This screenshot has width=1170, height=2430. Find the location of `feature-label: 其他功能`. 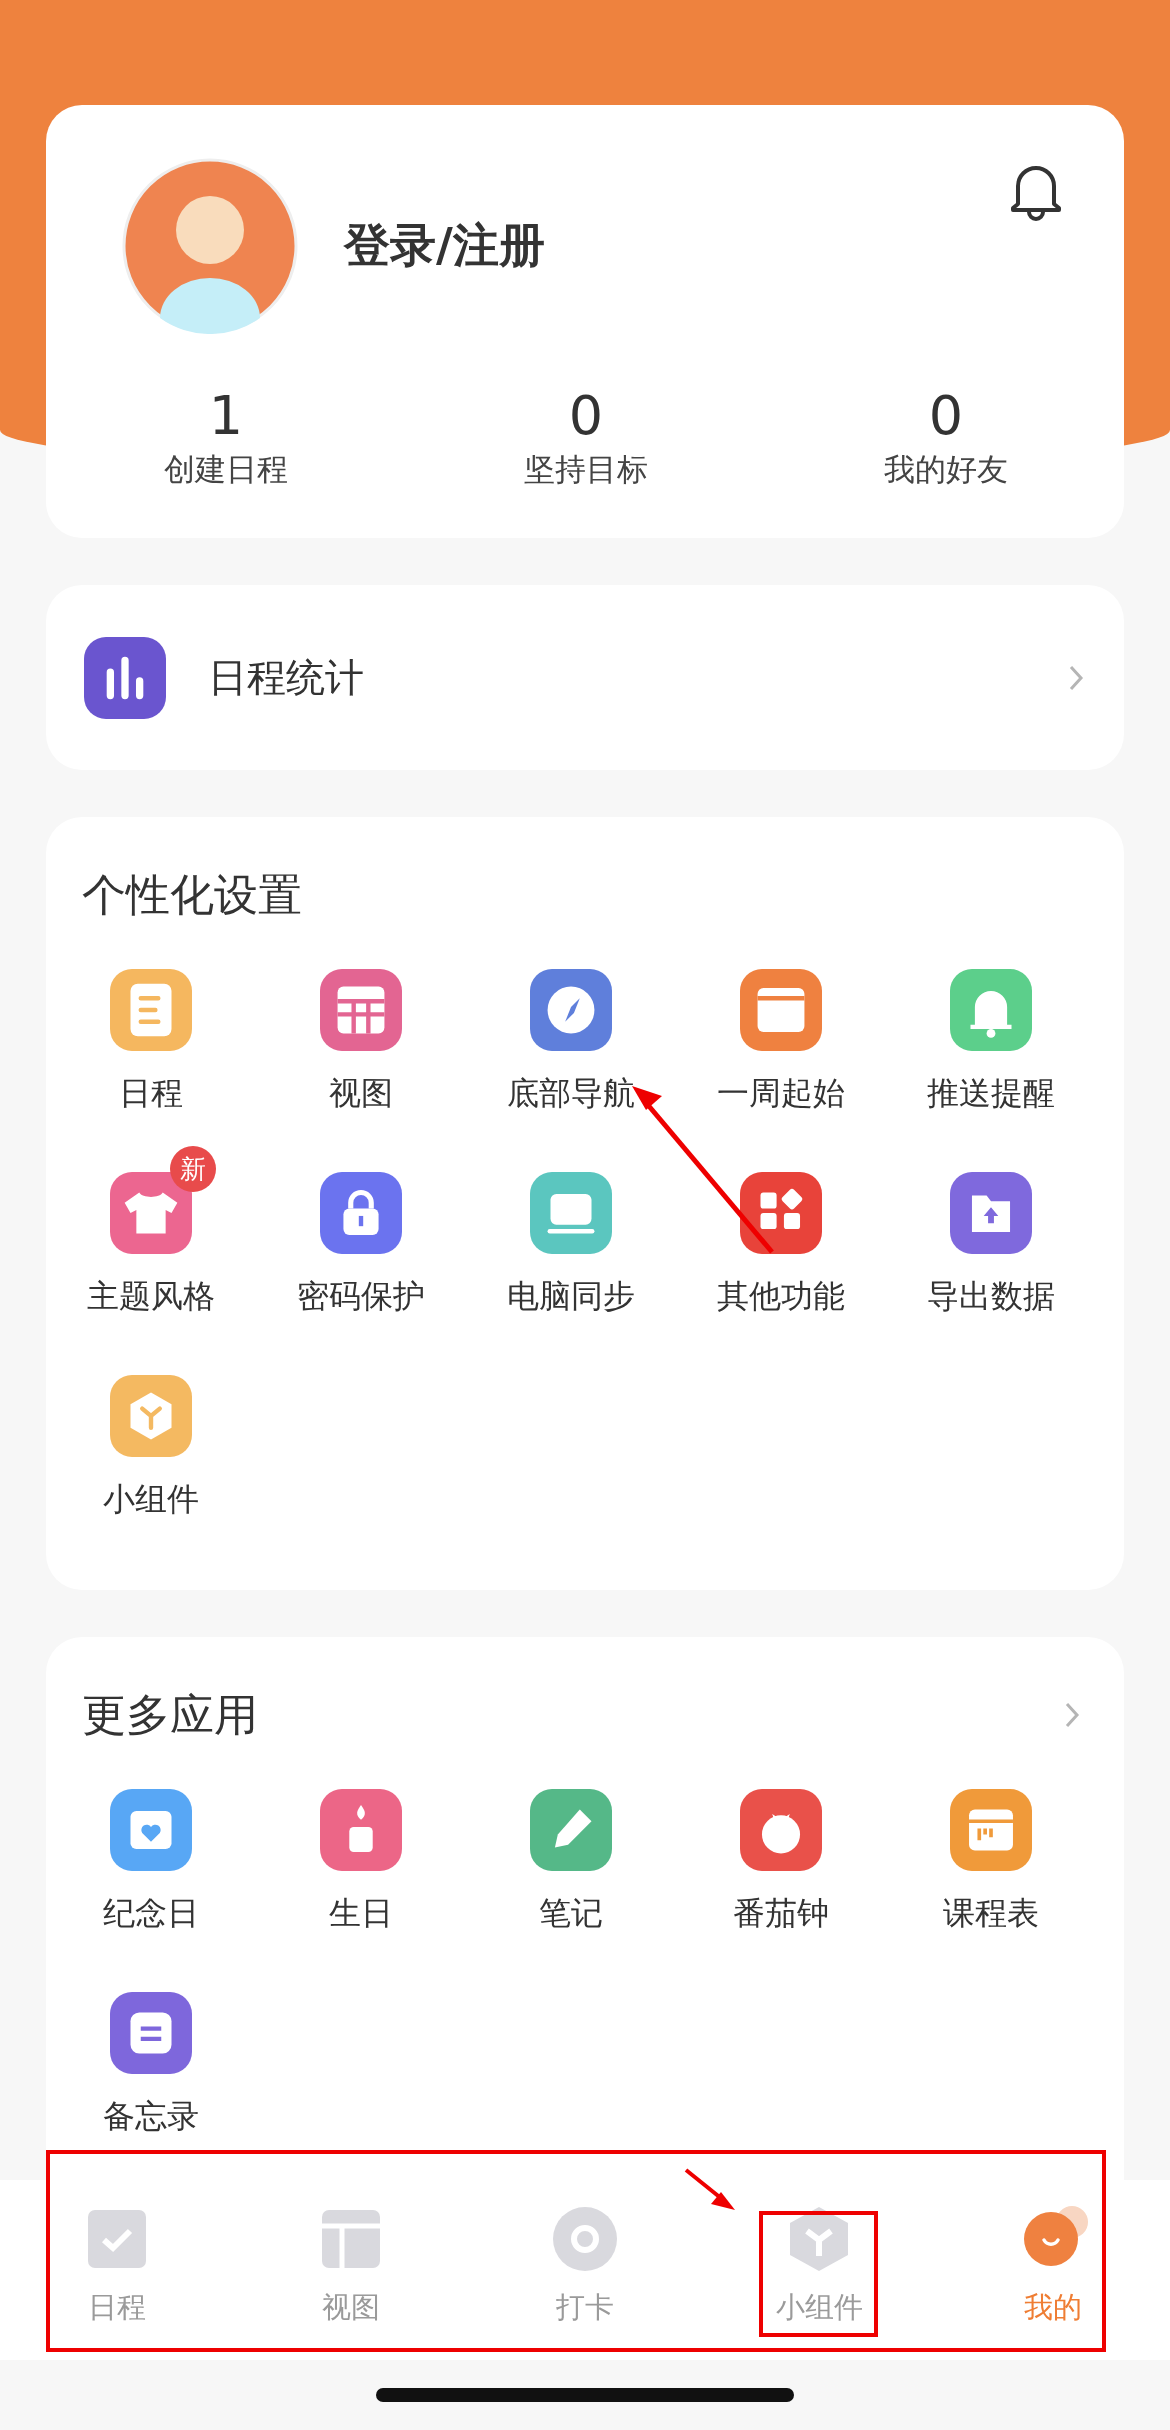

feature-label: 其他功能 is located at coordinates (781, 1296).